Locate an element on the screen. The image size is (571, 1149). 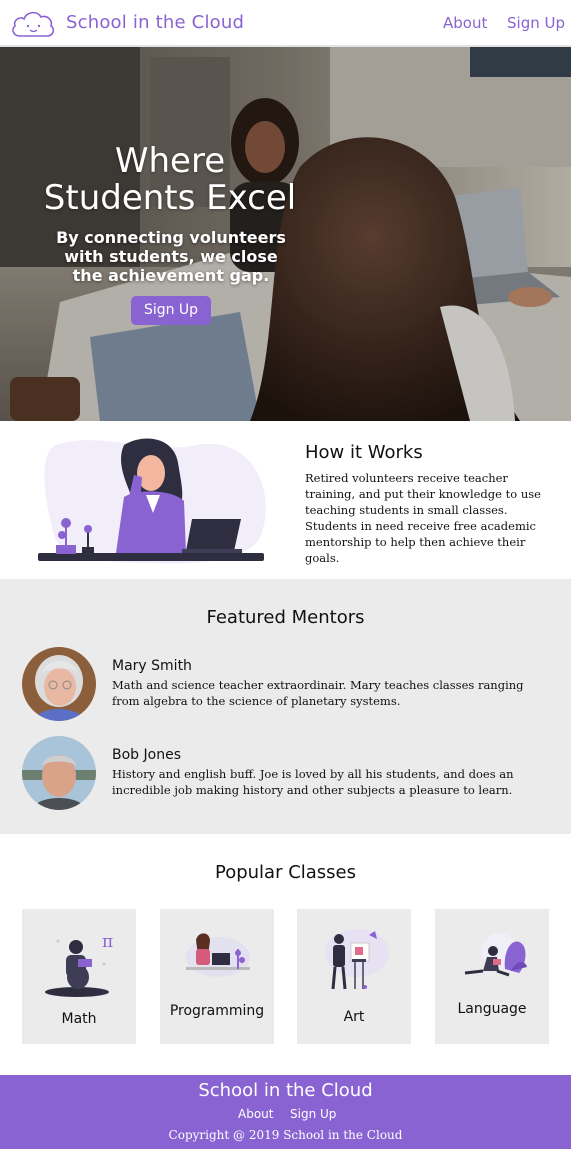
footer-about-link: About is located at coordinates (255, 1114).